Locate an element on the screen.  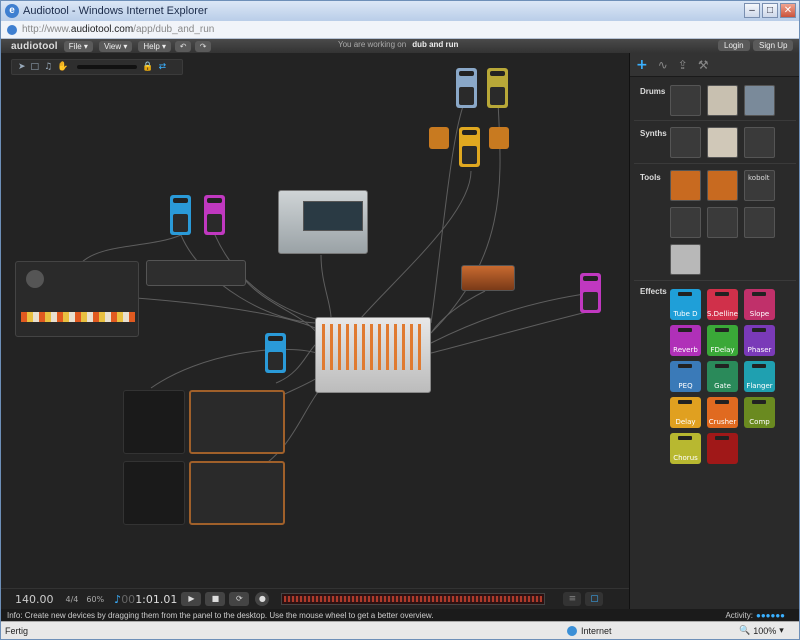
time-signature: 4/4 is located at coordinates (72, 599).